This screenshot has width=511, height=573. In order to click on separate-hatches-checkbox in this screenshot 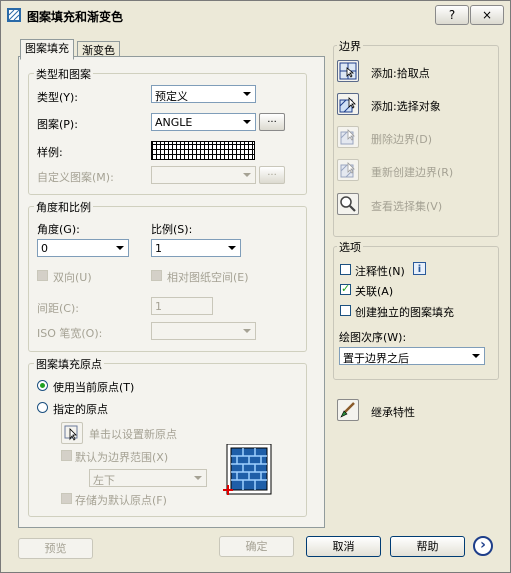, I will do `click(345, 310)`.